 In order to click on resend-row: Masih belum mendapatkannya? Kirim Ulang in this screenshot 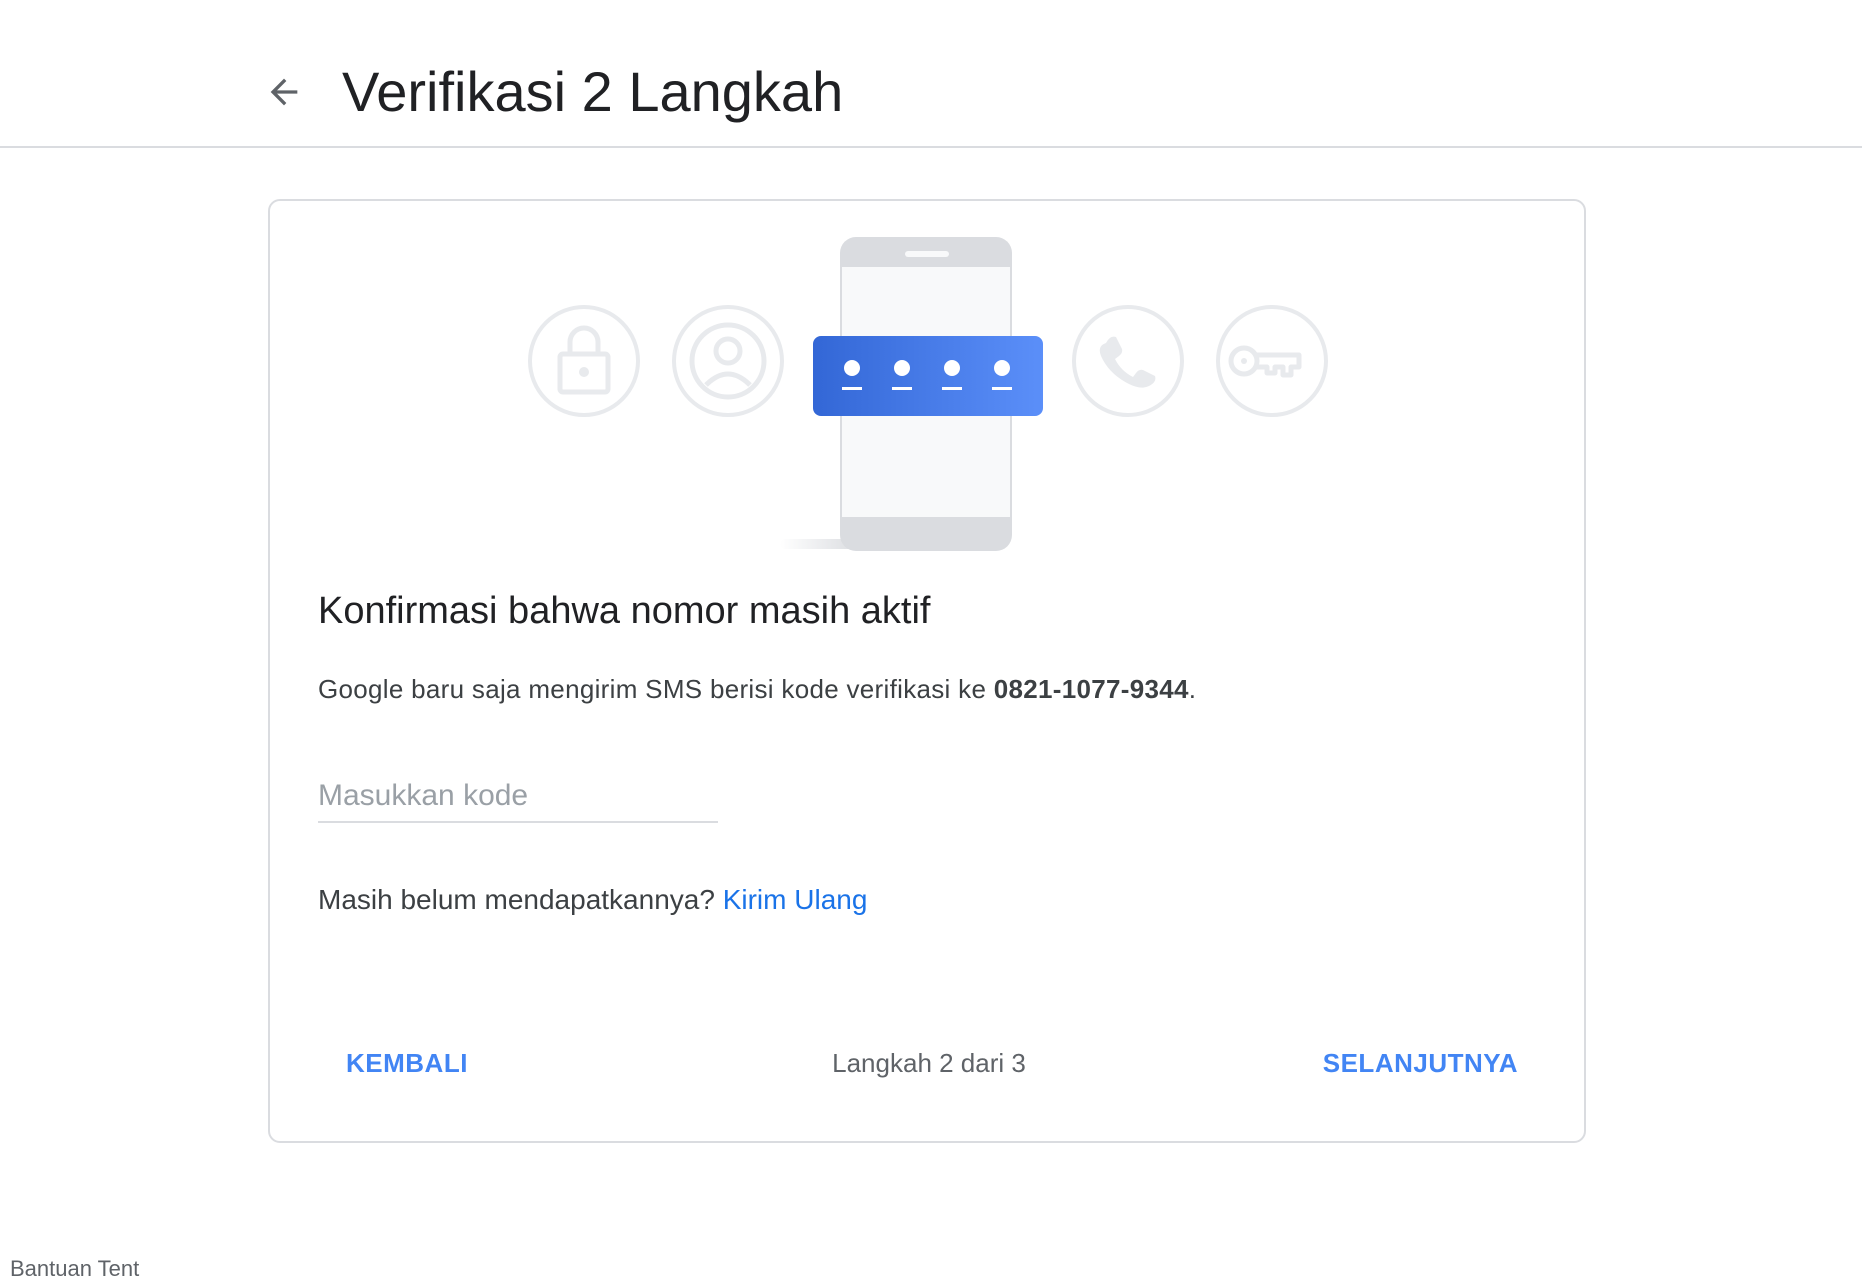, I will do `click(592, 900)`.